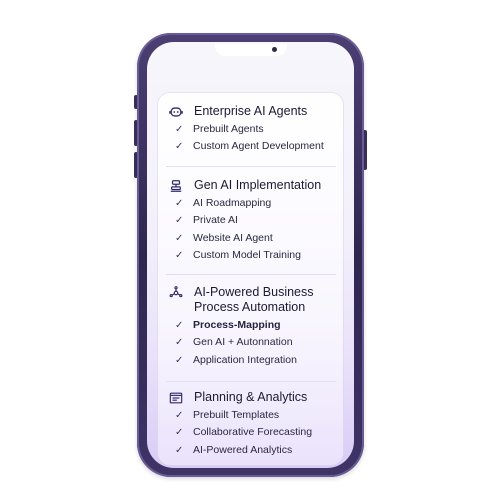  I want to click on list-item-label: Collaborative Forecasting, so click(253, 432).